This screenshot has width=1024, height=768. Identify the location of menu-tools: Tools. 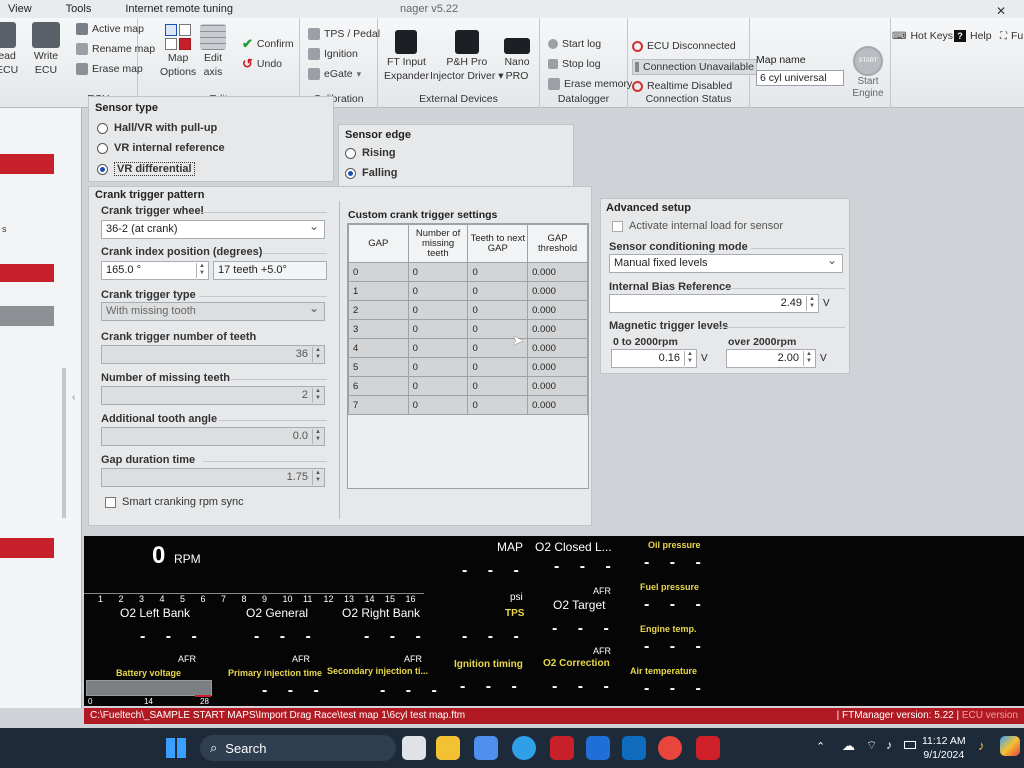
(79, 9).